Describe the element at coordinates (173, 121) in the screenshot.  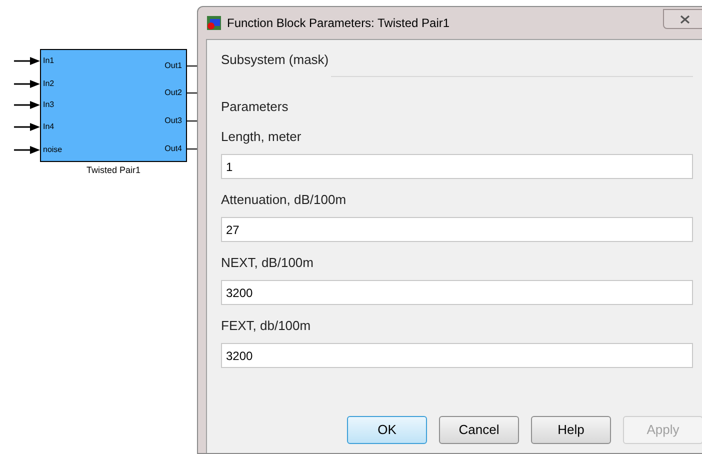
I see `port-label: Out3` at that location.